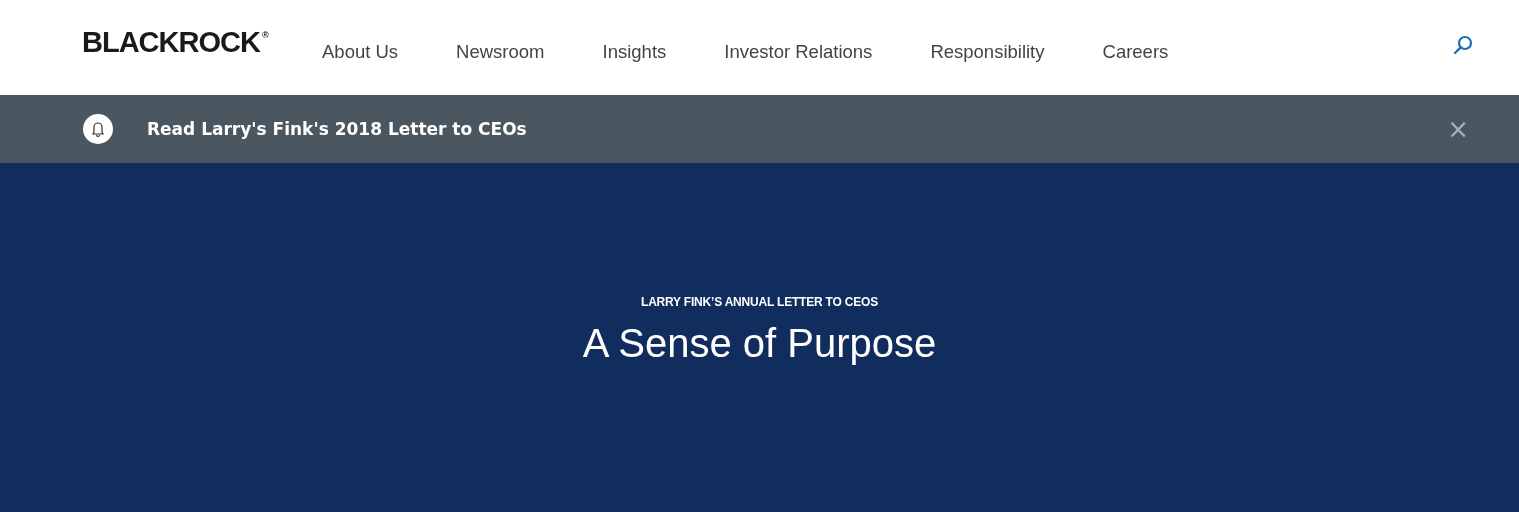  Describe the element at coordinates (360, 51) in the screenshot. I see `nav-link: About Us` at that location.